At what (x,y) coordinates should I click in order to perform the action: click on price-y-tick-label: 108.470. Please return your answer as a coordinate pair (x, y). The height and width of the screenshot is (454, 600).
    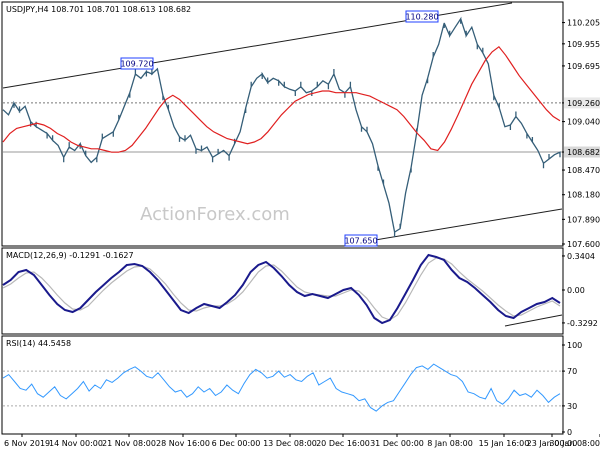
    Looking at the image, I should click on (583, 170).